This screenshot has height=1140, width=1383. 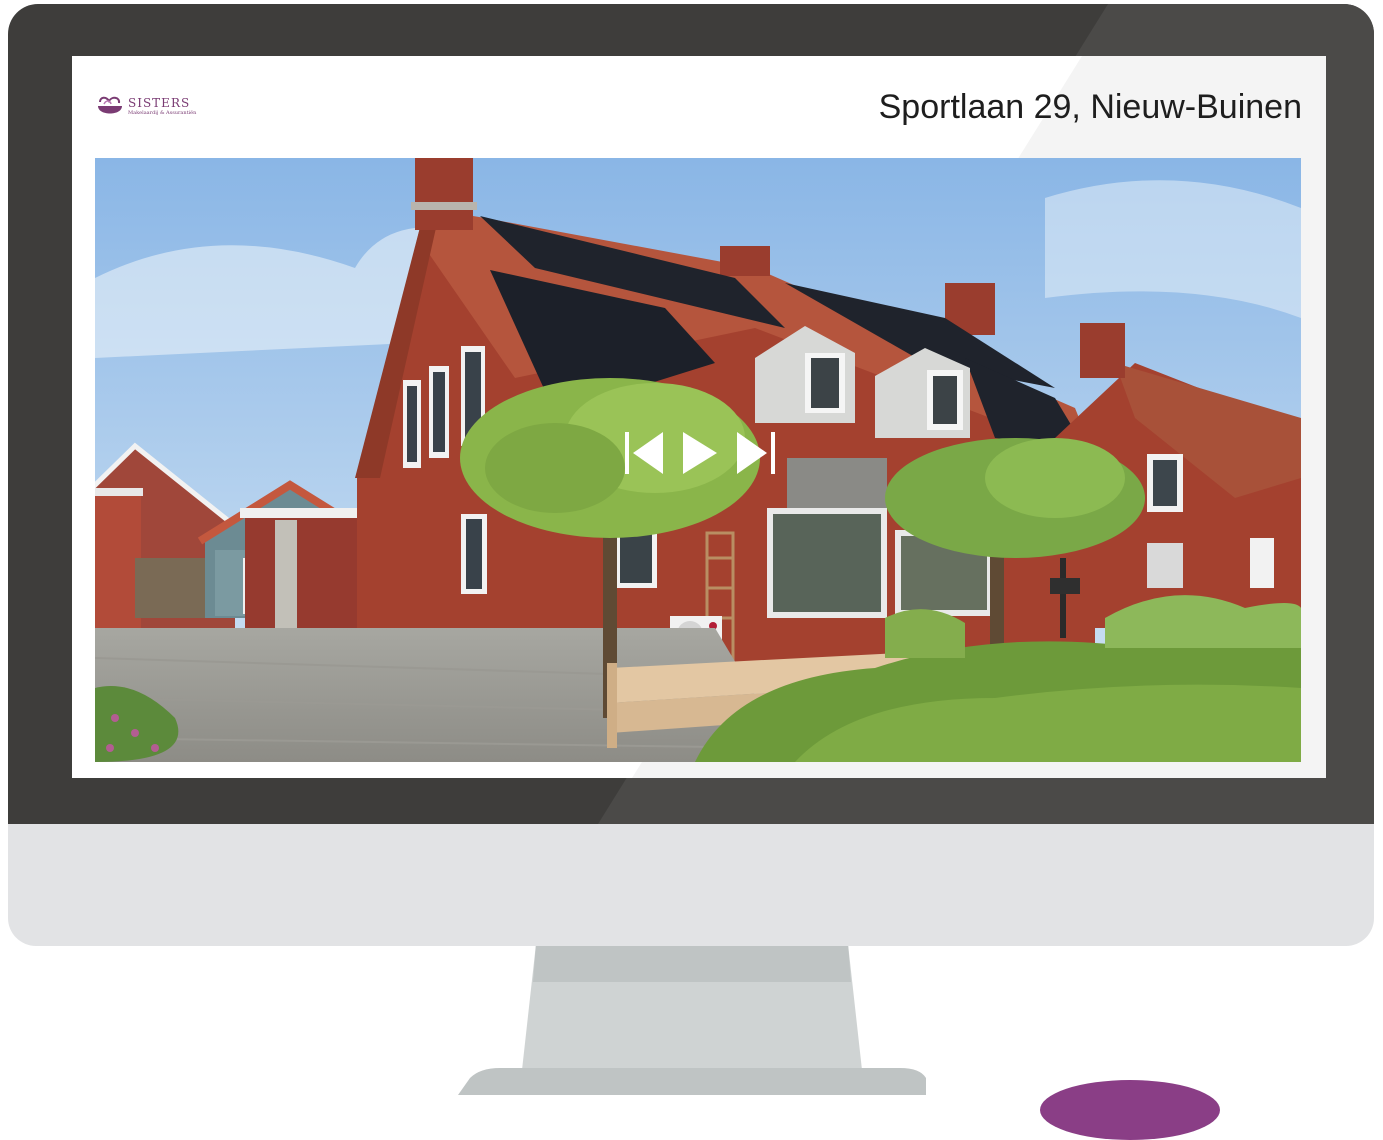 What do you see at coordinates (755, 453) in the screenshot?
I see `skip-next-icon` at bounding box center [755, 453].